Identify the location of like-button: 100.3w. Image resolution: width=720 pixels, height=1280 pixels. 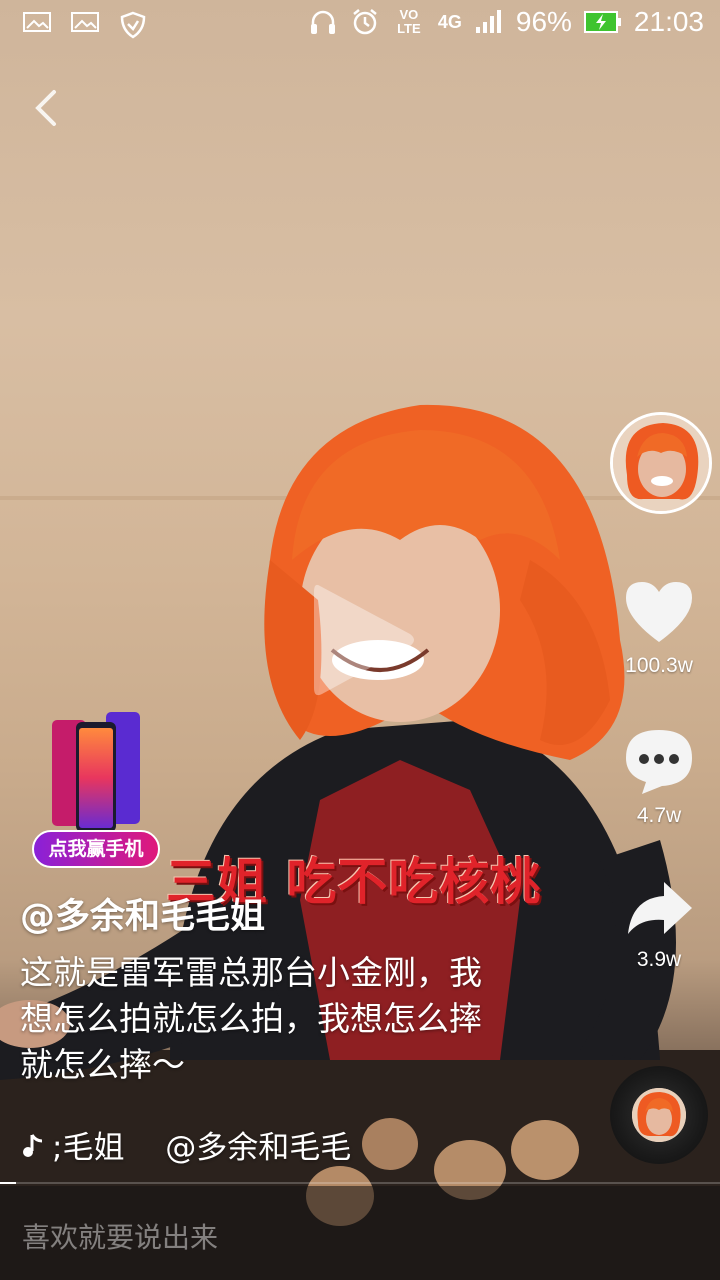
(659, 628).